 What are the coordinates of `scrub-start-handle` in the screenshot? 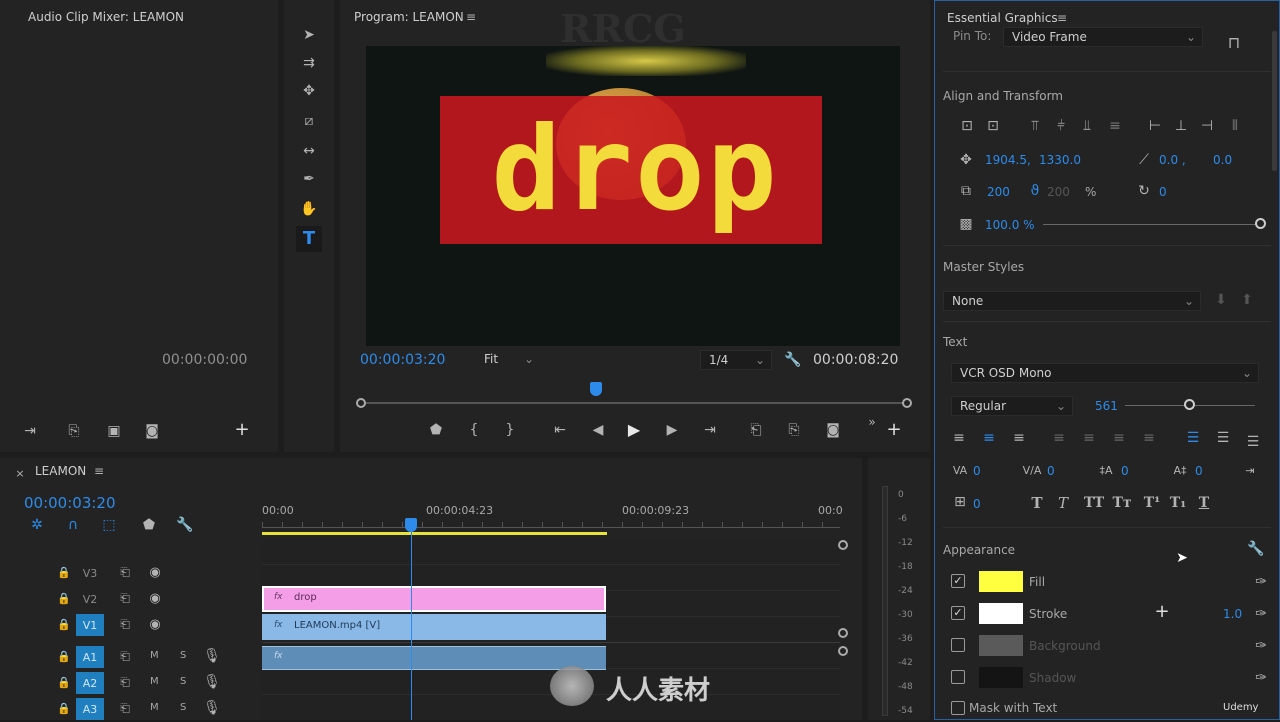 It's located at (361, 403).